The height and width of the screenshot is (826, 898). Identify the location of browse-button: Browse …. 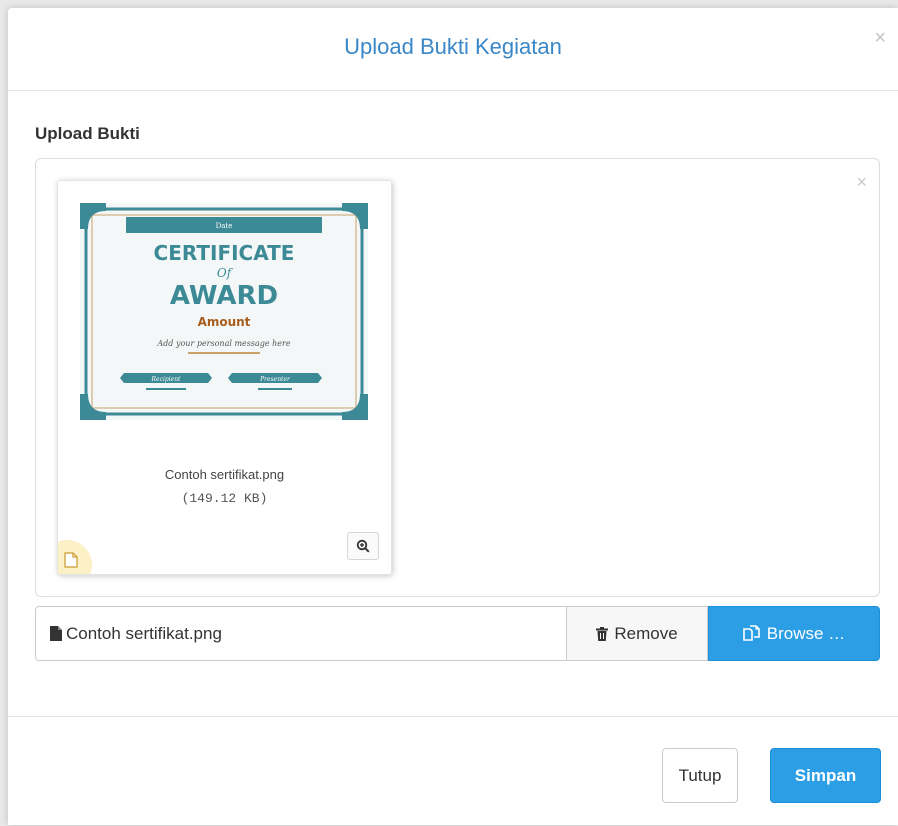
(794, 633).